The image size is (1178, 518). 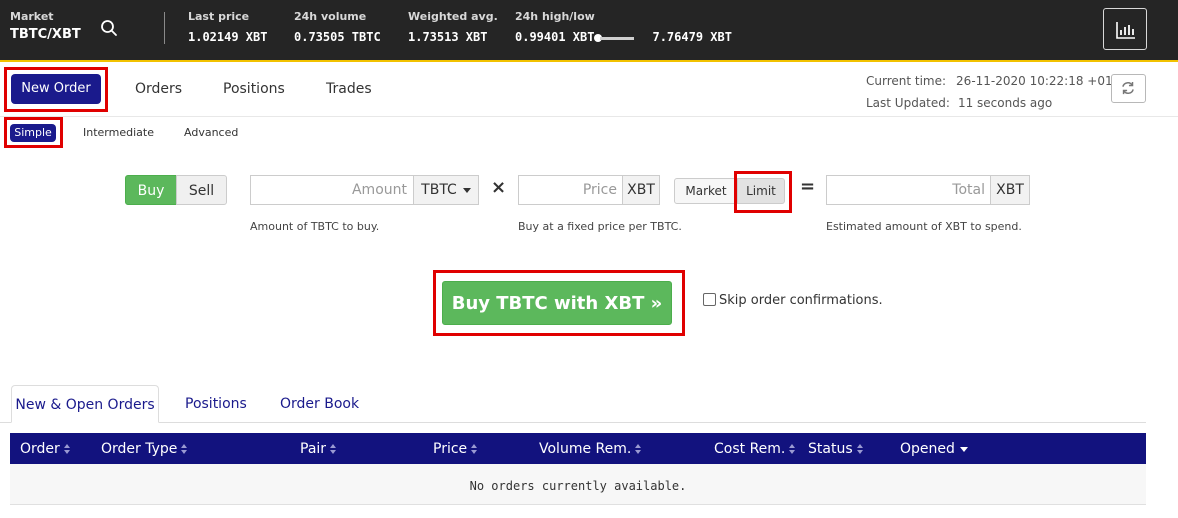 What do you see at coordinates (963, 449) in the screenshot?
I see `sort-desc-icon` at bounding box center [963, 449].